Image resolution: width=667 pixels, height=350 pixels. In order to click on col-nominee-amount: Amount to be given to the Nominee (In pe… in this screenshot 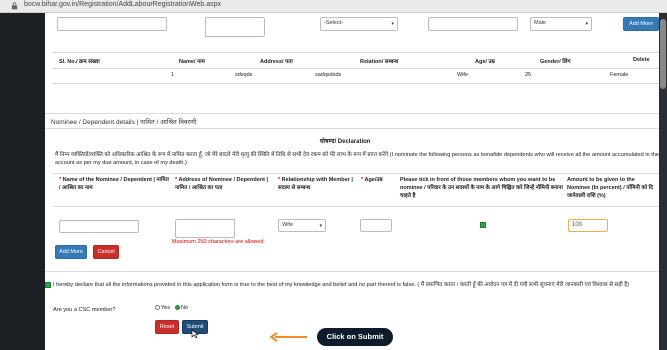, I will do `click(610, 188)`.